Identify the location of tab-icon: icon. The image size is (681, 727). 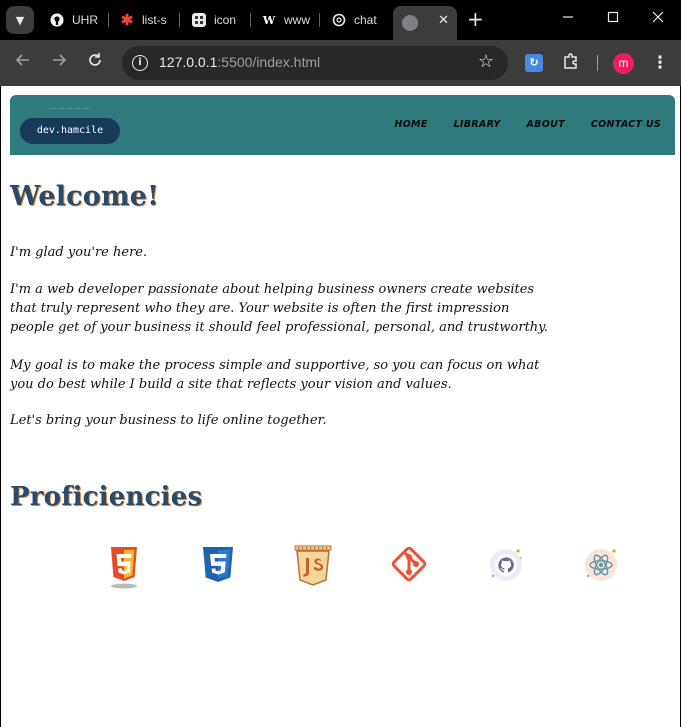
(215, 20).